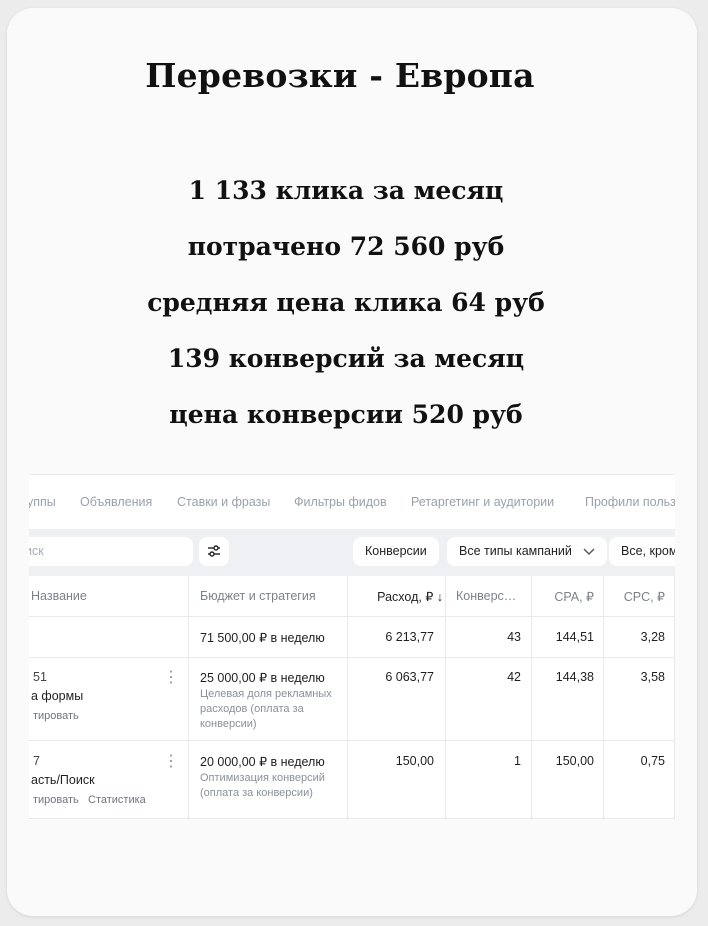 The image size is (708, 926). I want to click on search-placeholder: иск, so click(36, 551).